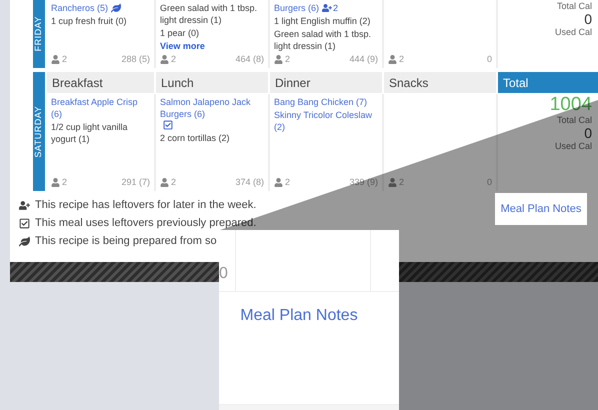 The image size is (598, 410). Describe the element at coordinates (541, 209) in the screenshot. I see `meal-plan-notes-button: Meal Plan Notes` at that location.